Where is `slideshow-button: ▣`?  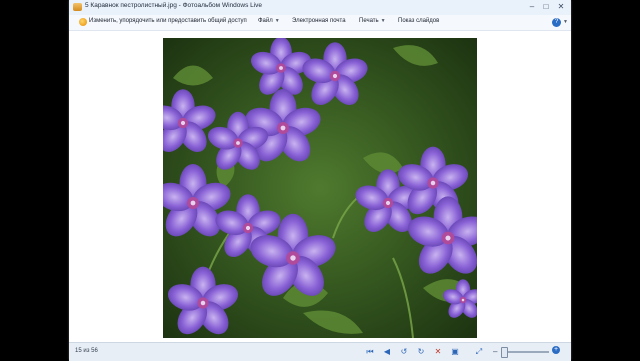
slideshow-button: ▣ is located at coordinates (455, 352).